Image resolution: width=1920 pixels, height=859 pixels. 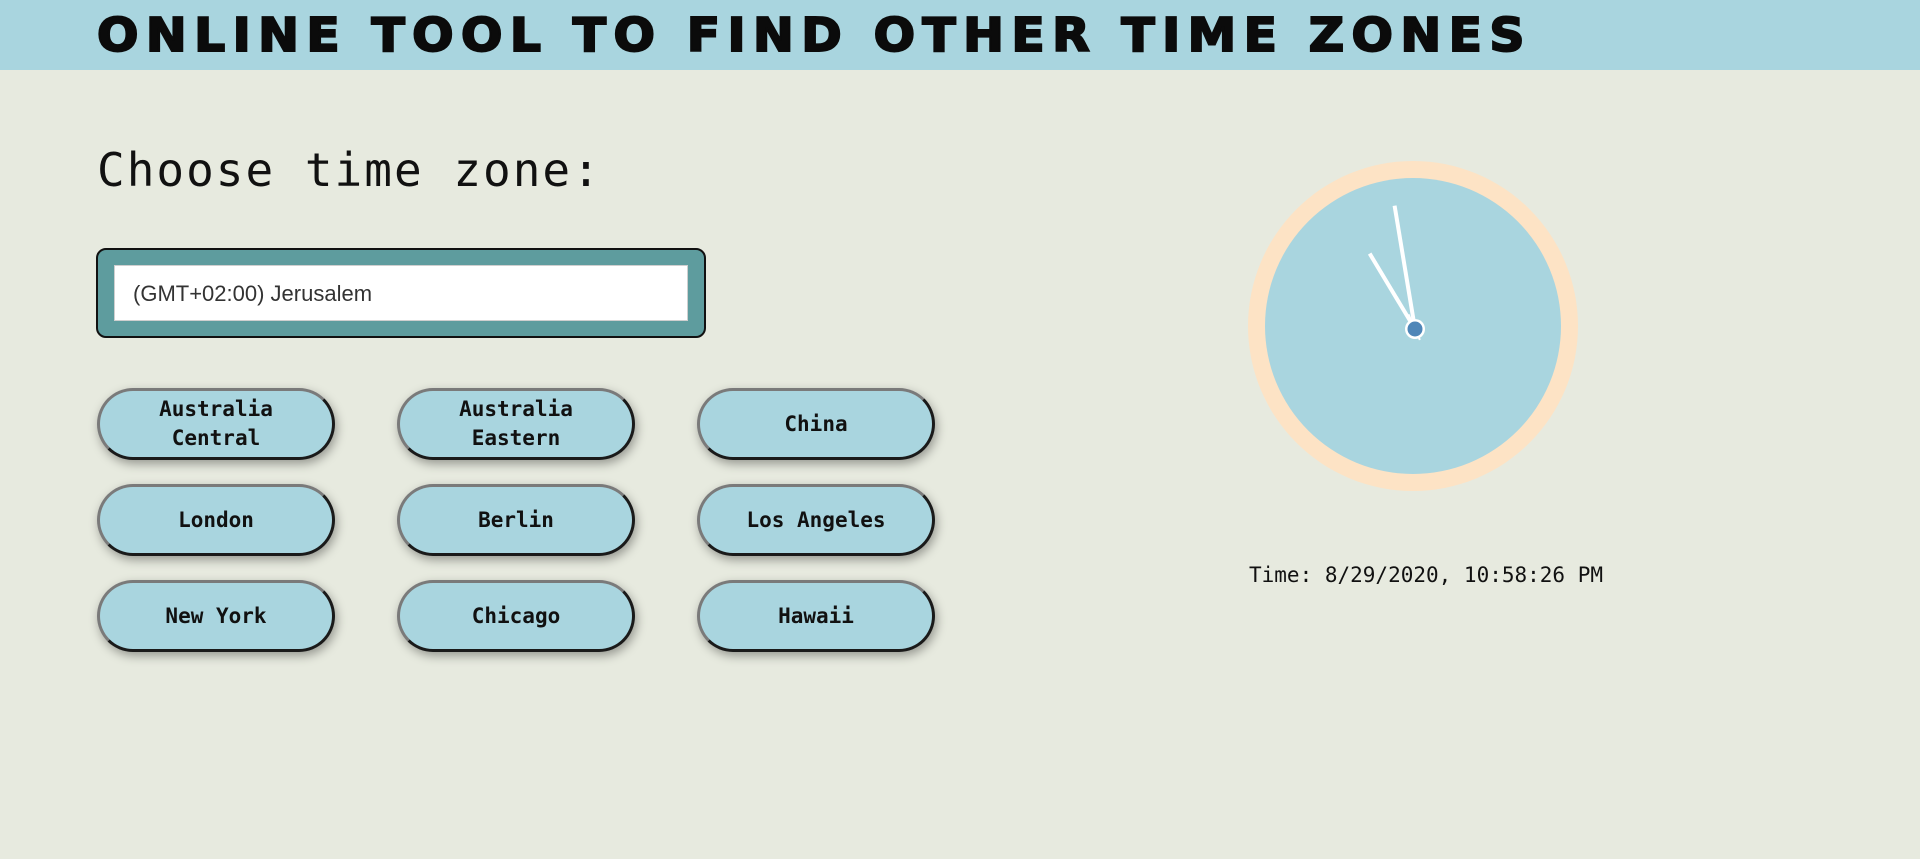 What do you see at coordinates (516, 520) in the screenshot?
I see `berlin-button: Berlin` at bounding box center [516, 520].